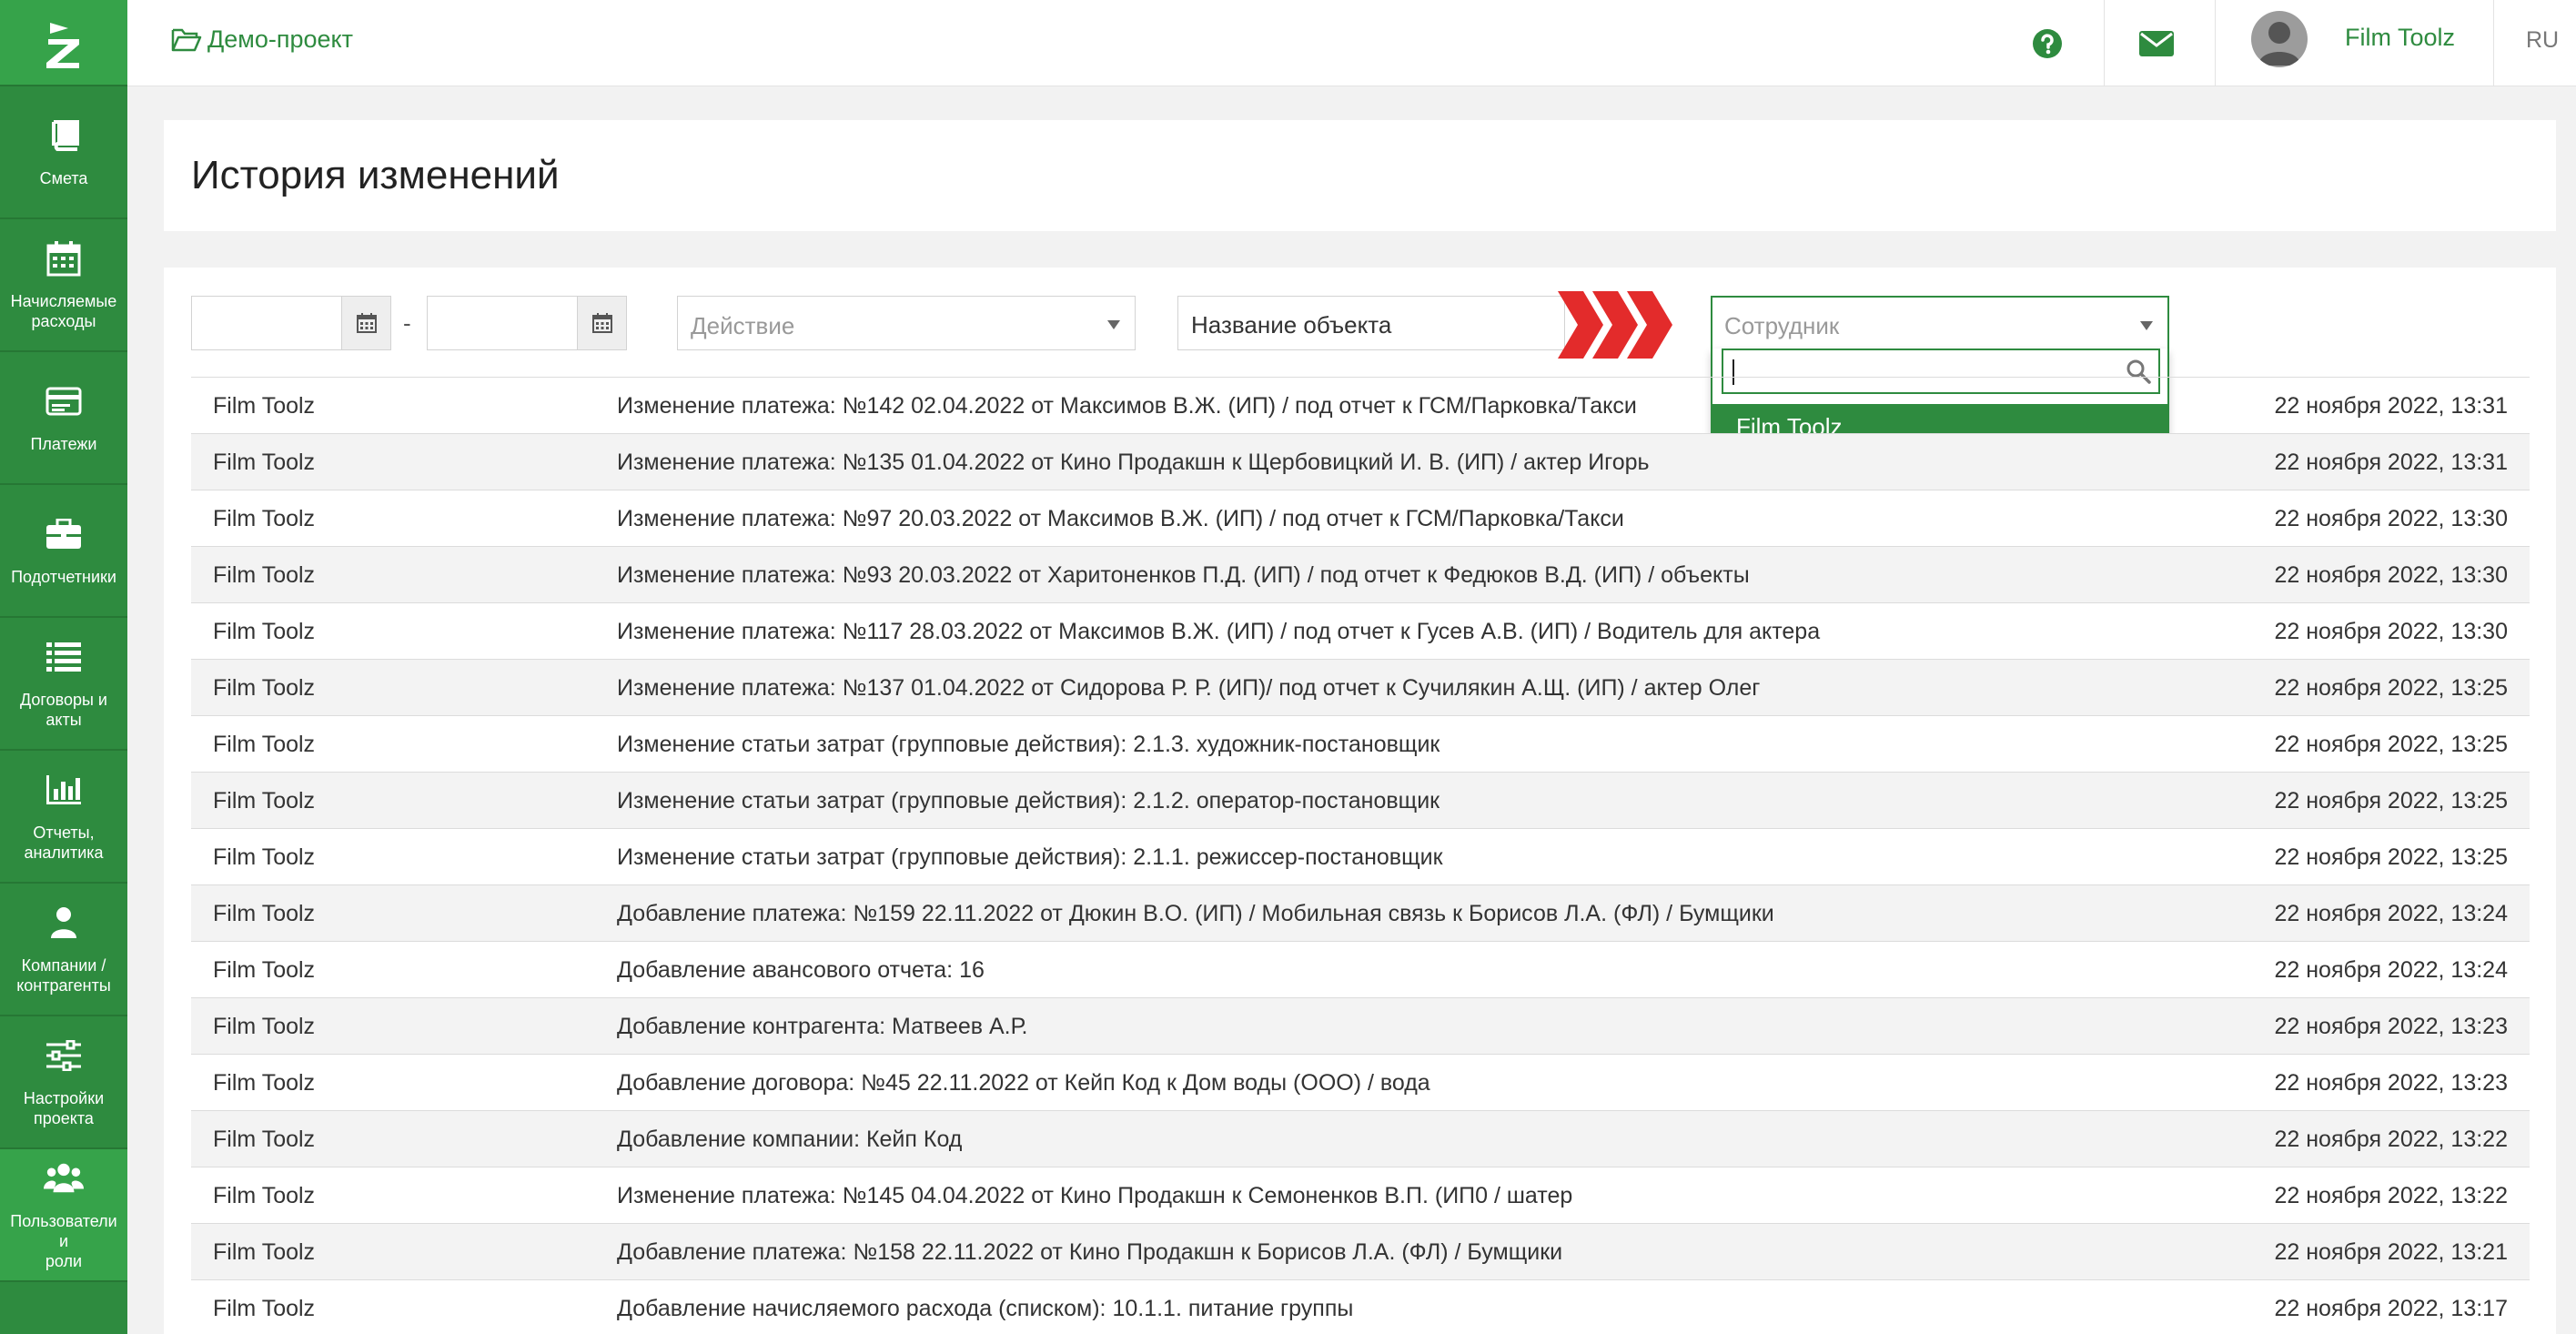 This screenshot has height=1334, width=2576. I want to click on date-from-input, so click(291, 323).